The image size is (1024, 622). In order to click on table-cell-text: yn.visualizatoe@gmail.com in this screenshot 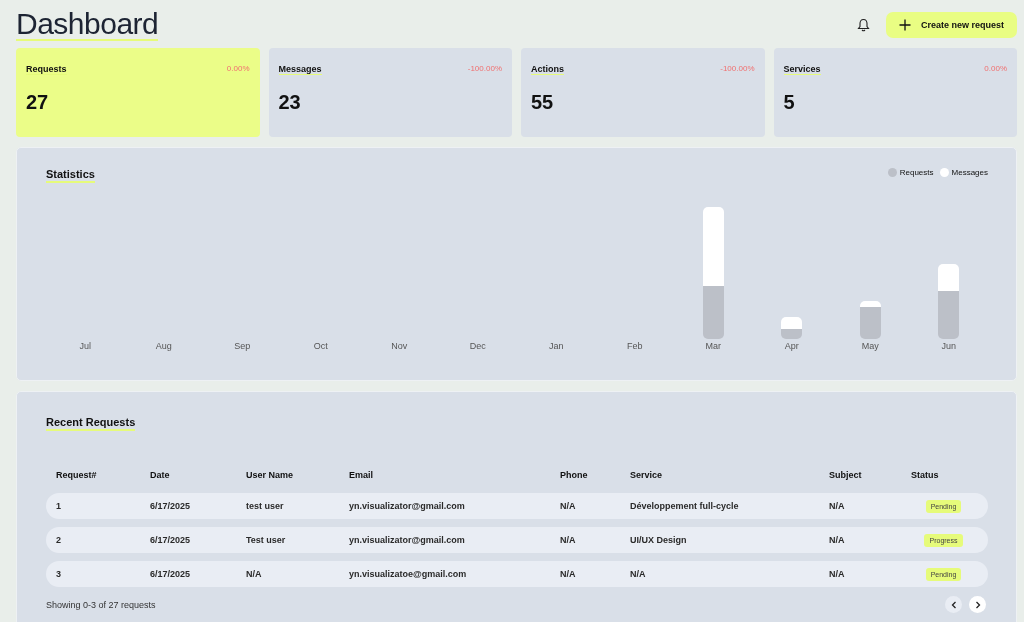, I will do `click(408, 574)`.